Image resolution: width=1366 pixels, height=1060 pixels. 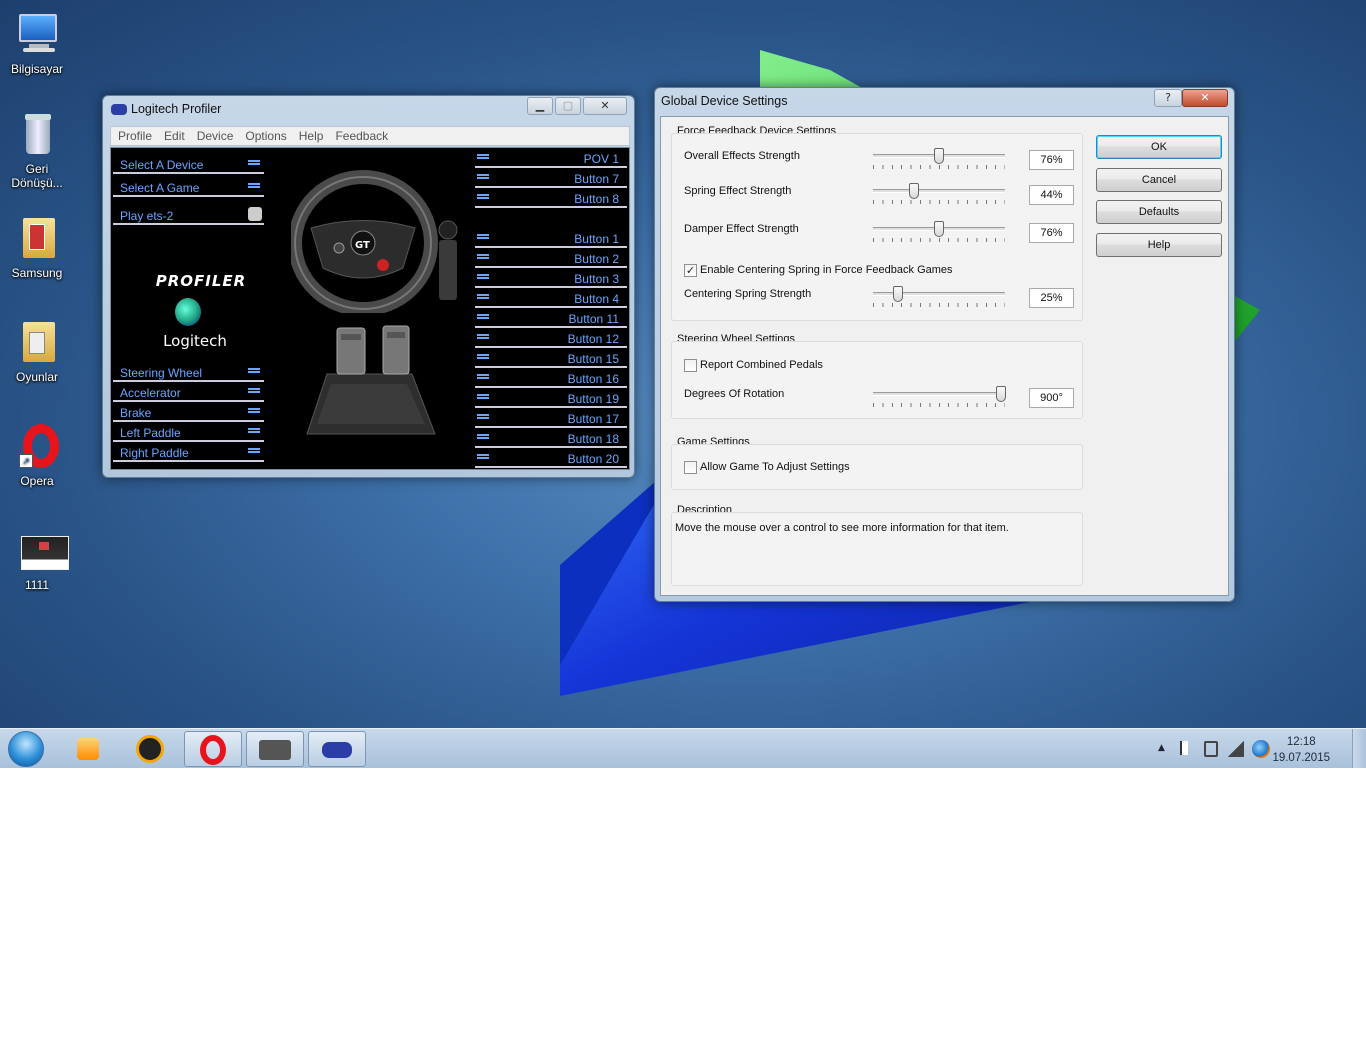 I want to click on desktop-icon-computer: Bilgisayar, so click(x=37, y=43).